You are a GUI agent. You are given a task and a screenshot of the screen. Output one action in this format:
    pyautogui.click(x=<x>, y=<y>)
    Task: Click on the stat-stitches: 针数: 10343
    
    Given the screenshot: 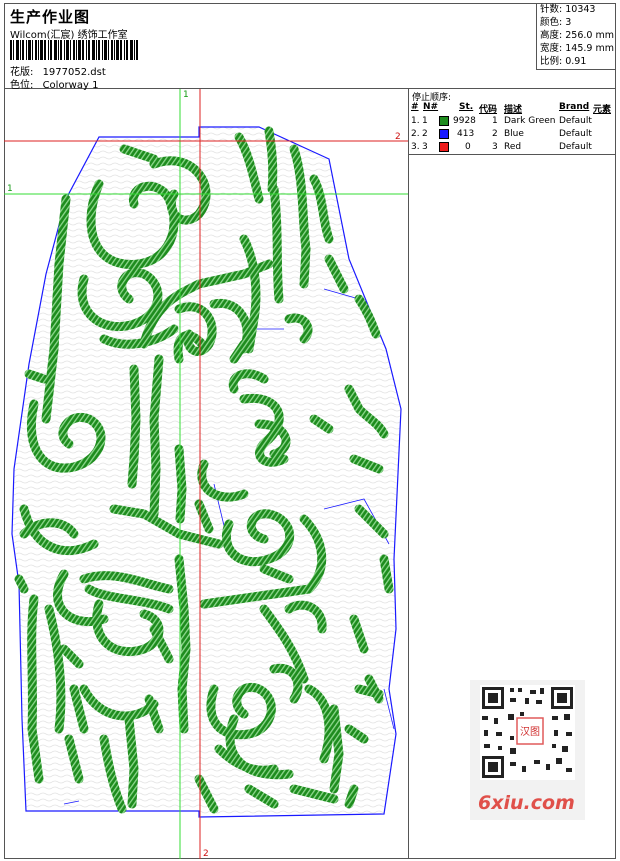 What is the action you would take?
    pyautogui.click(x=568, y=9)
    